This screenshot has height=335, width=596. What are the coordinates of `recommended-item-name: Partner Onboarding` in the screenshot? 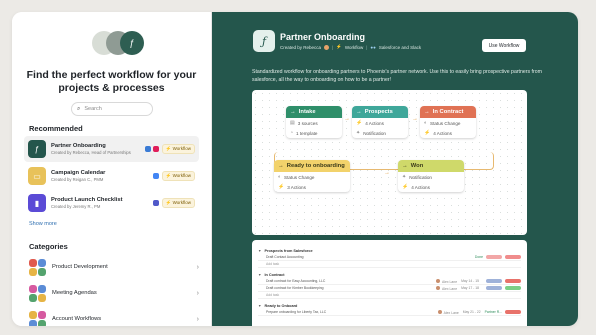 It's located at (78, 146).